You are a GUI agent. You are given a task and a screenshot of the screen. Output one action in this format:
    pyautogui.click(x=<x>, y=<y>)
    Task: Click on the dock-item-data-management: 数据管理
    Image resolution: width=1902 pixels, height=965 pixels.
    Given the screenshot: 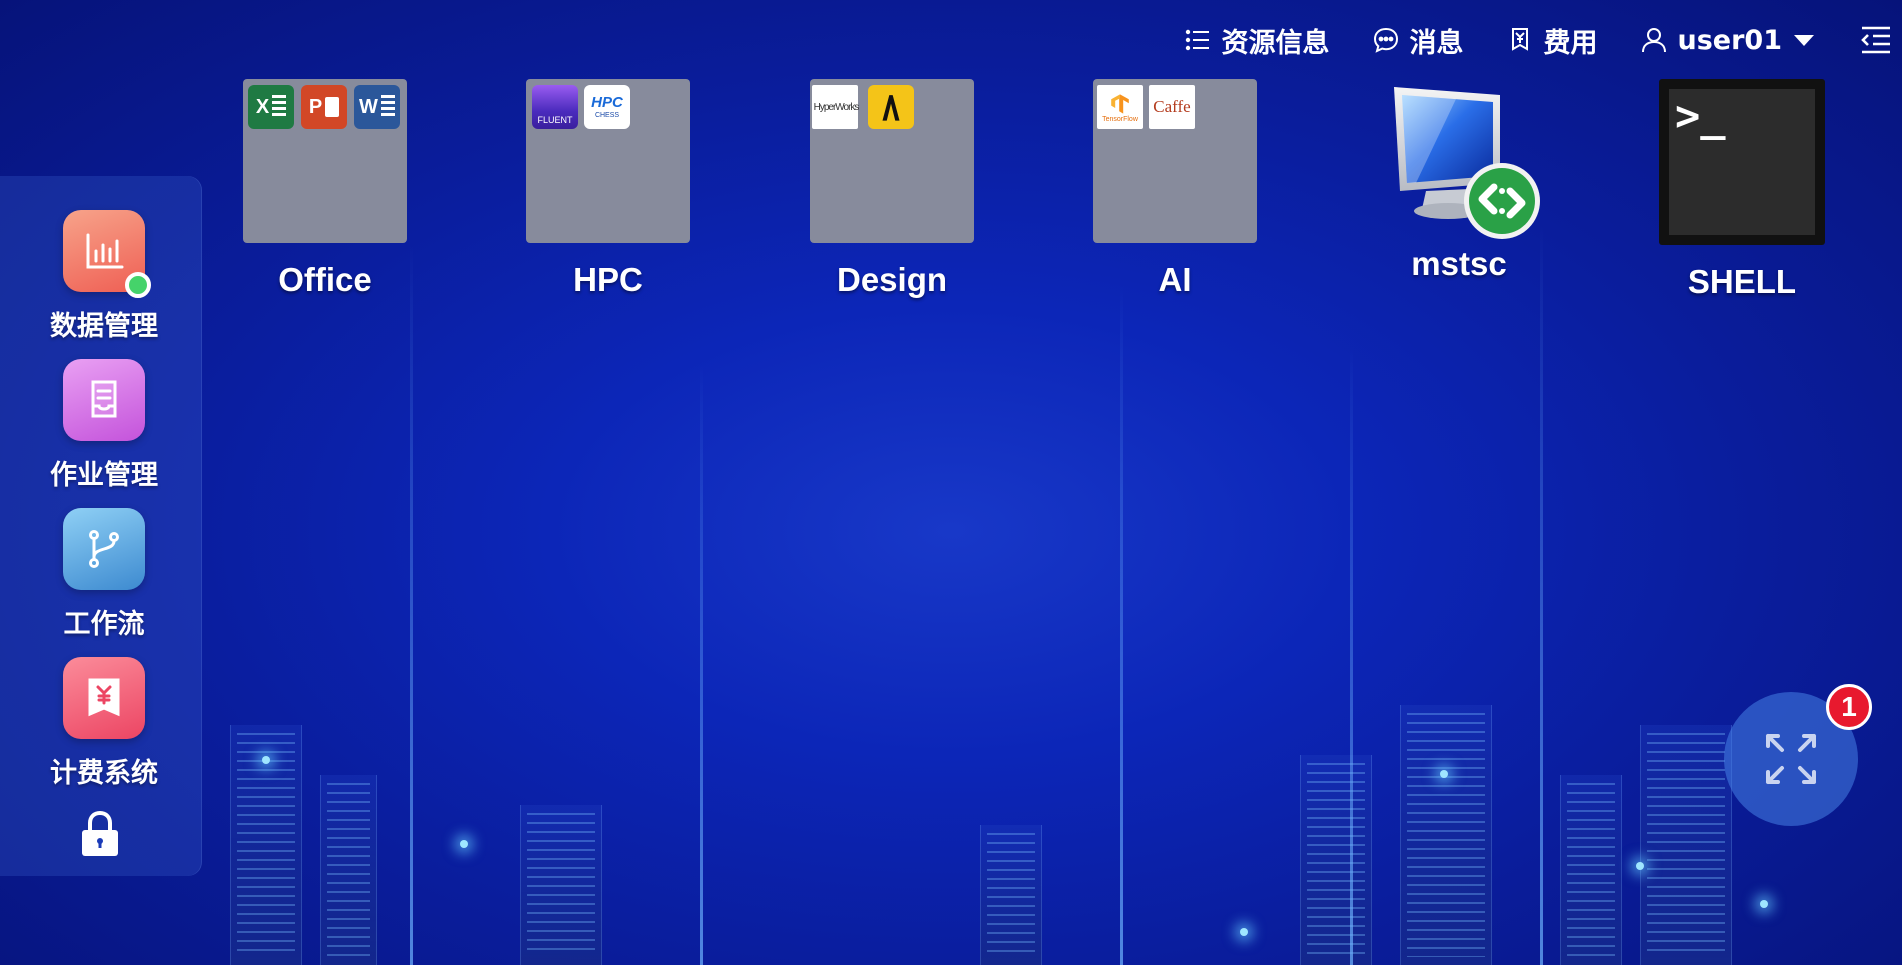 What is the action you would take?
    pyautogui.click(x=104, y=276)
    